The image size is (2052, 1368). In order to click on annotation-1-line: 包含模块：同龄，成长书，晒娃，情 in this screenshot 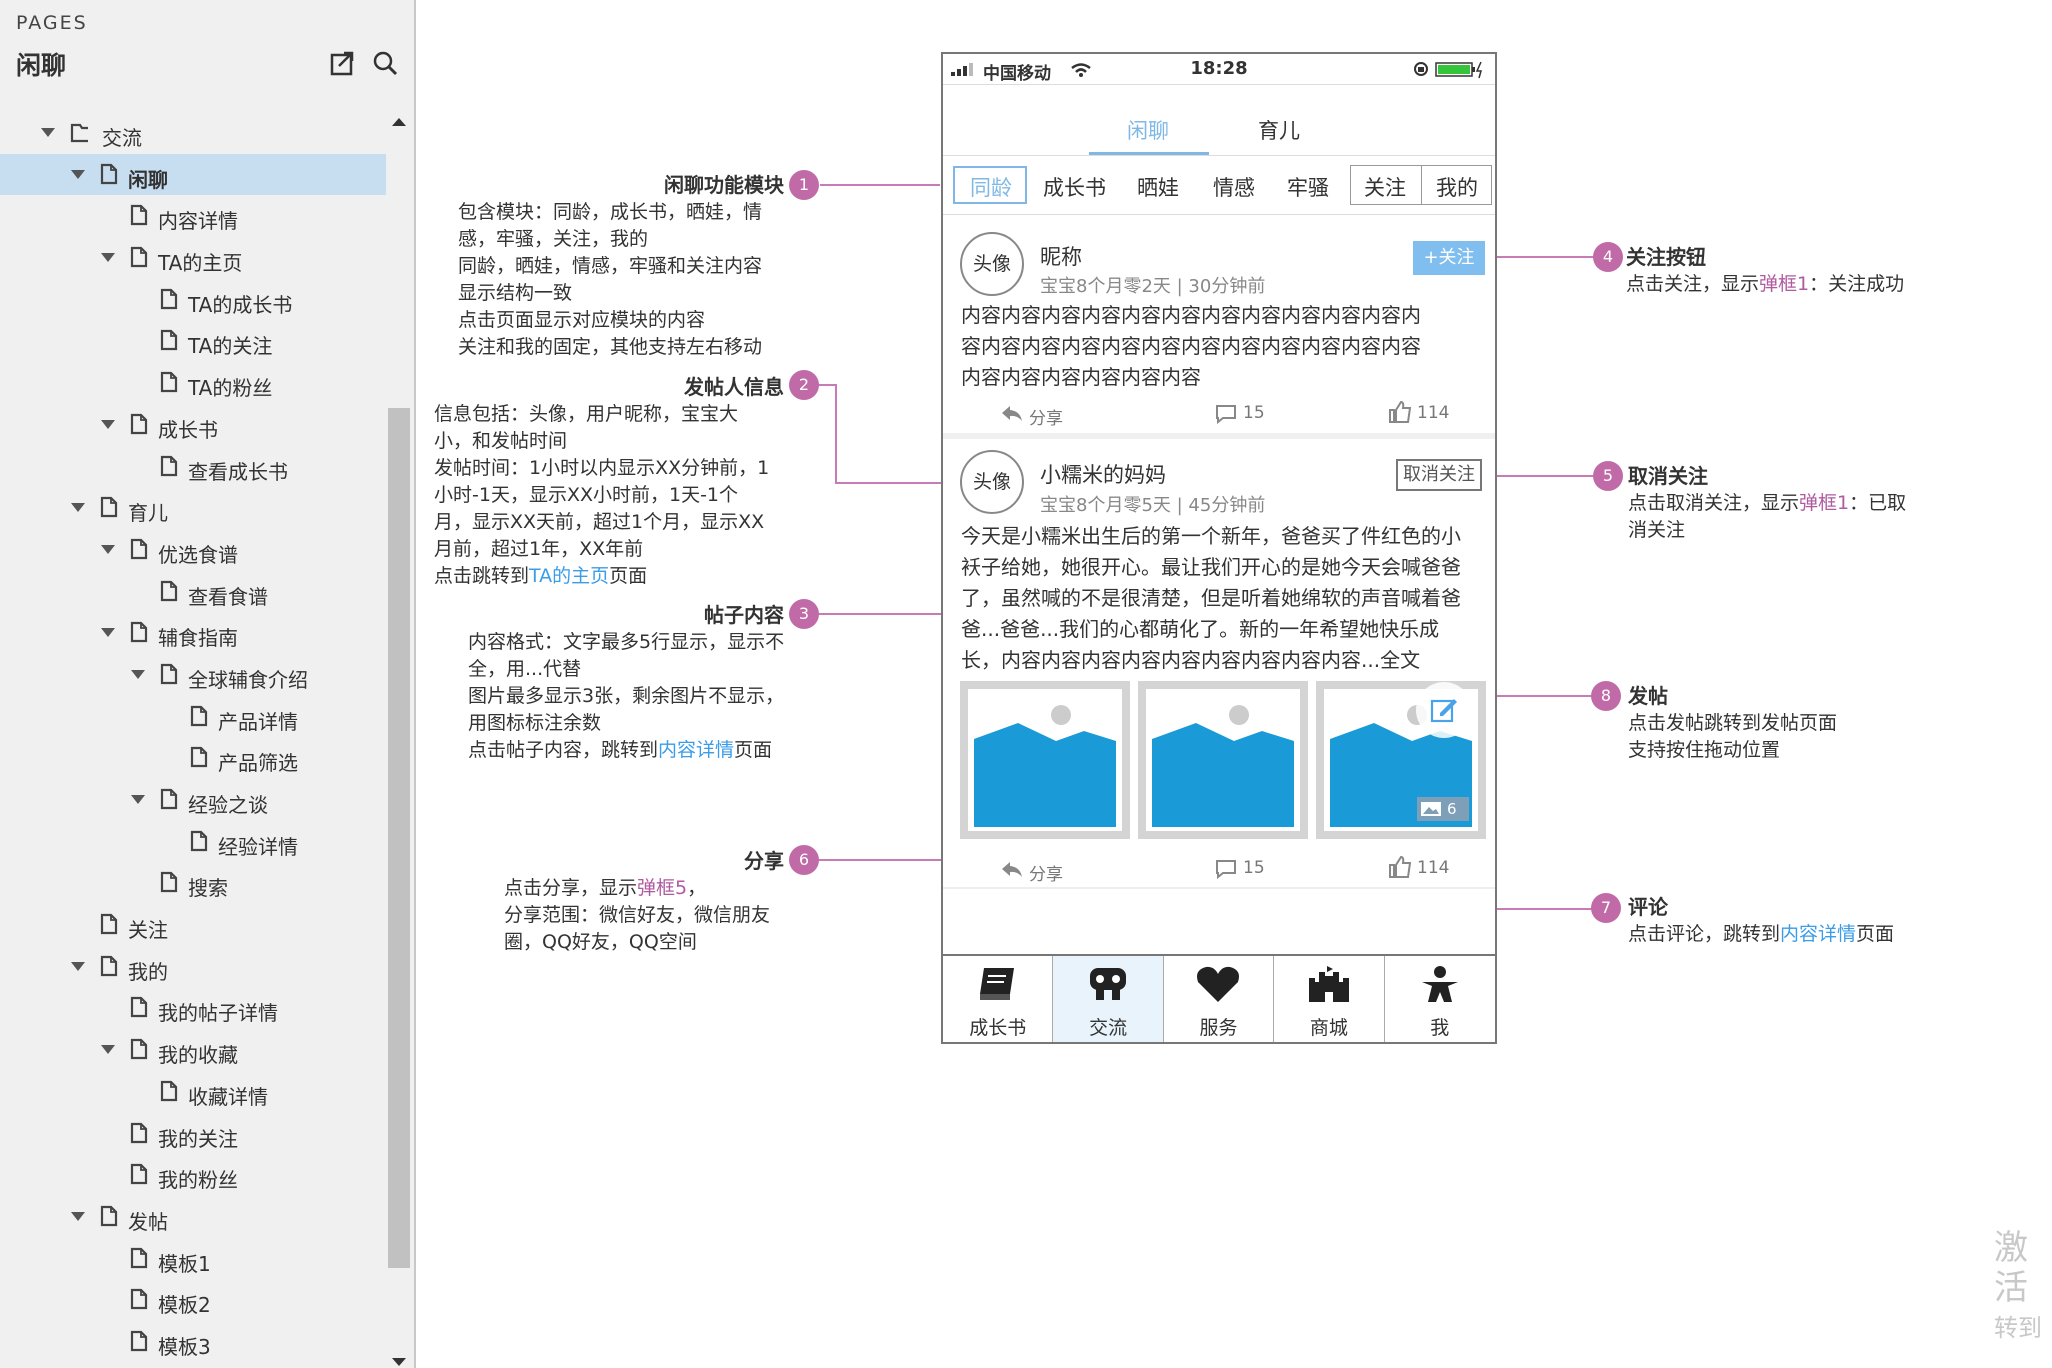, I will do `click(610, 212)`.